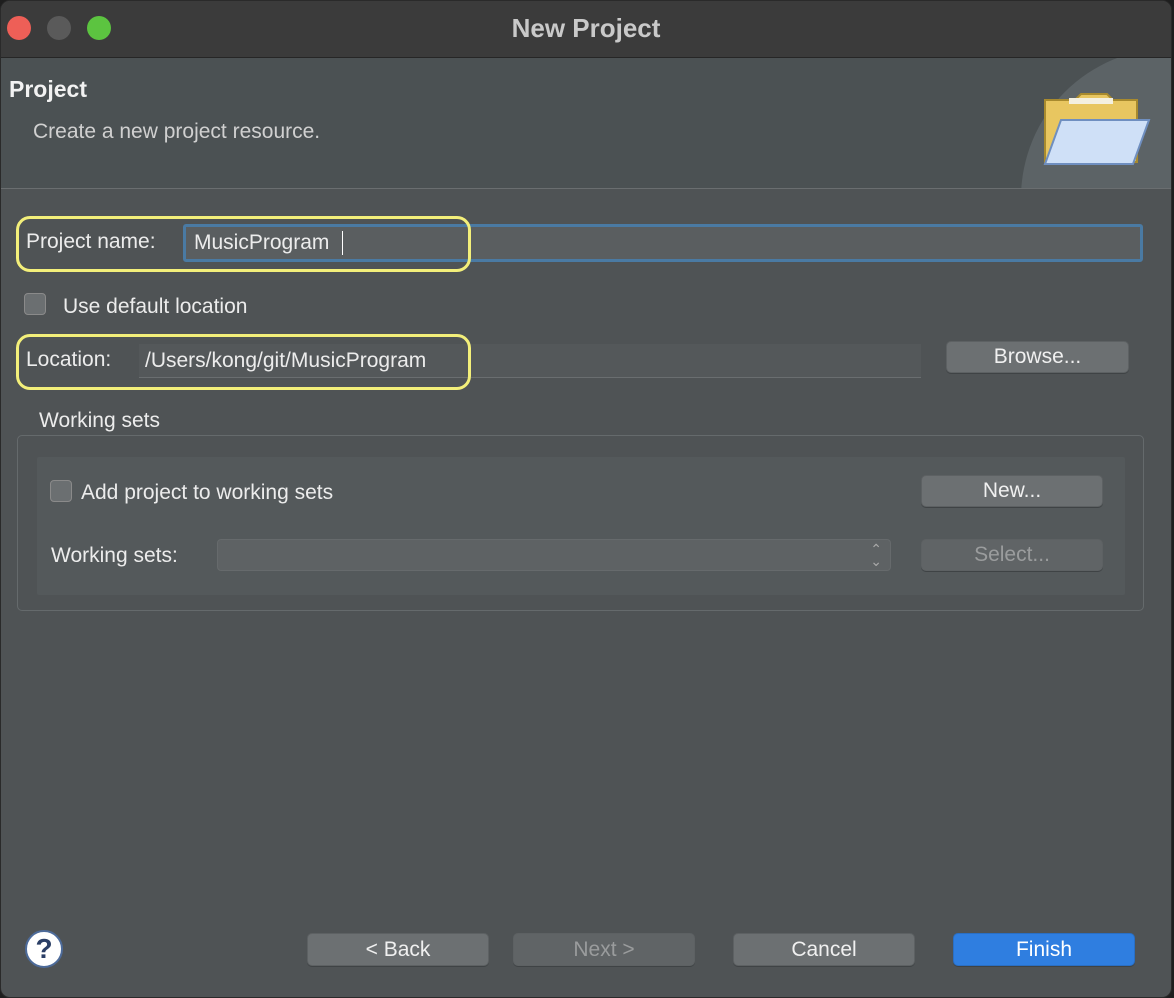 The width and height of the screenshot is (1174, 998). Describe the element at coordinates (1044, 949) in the screenshot. I see `finish-button: Finish` at that location.